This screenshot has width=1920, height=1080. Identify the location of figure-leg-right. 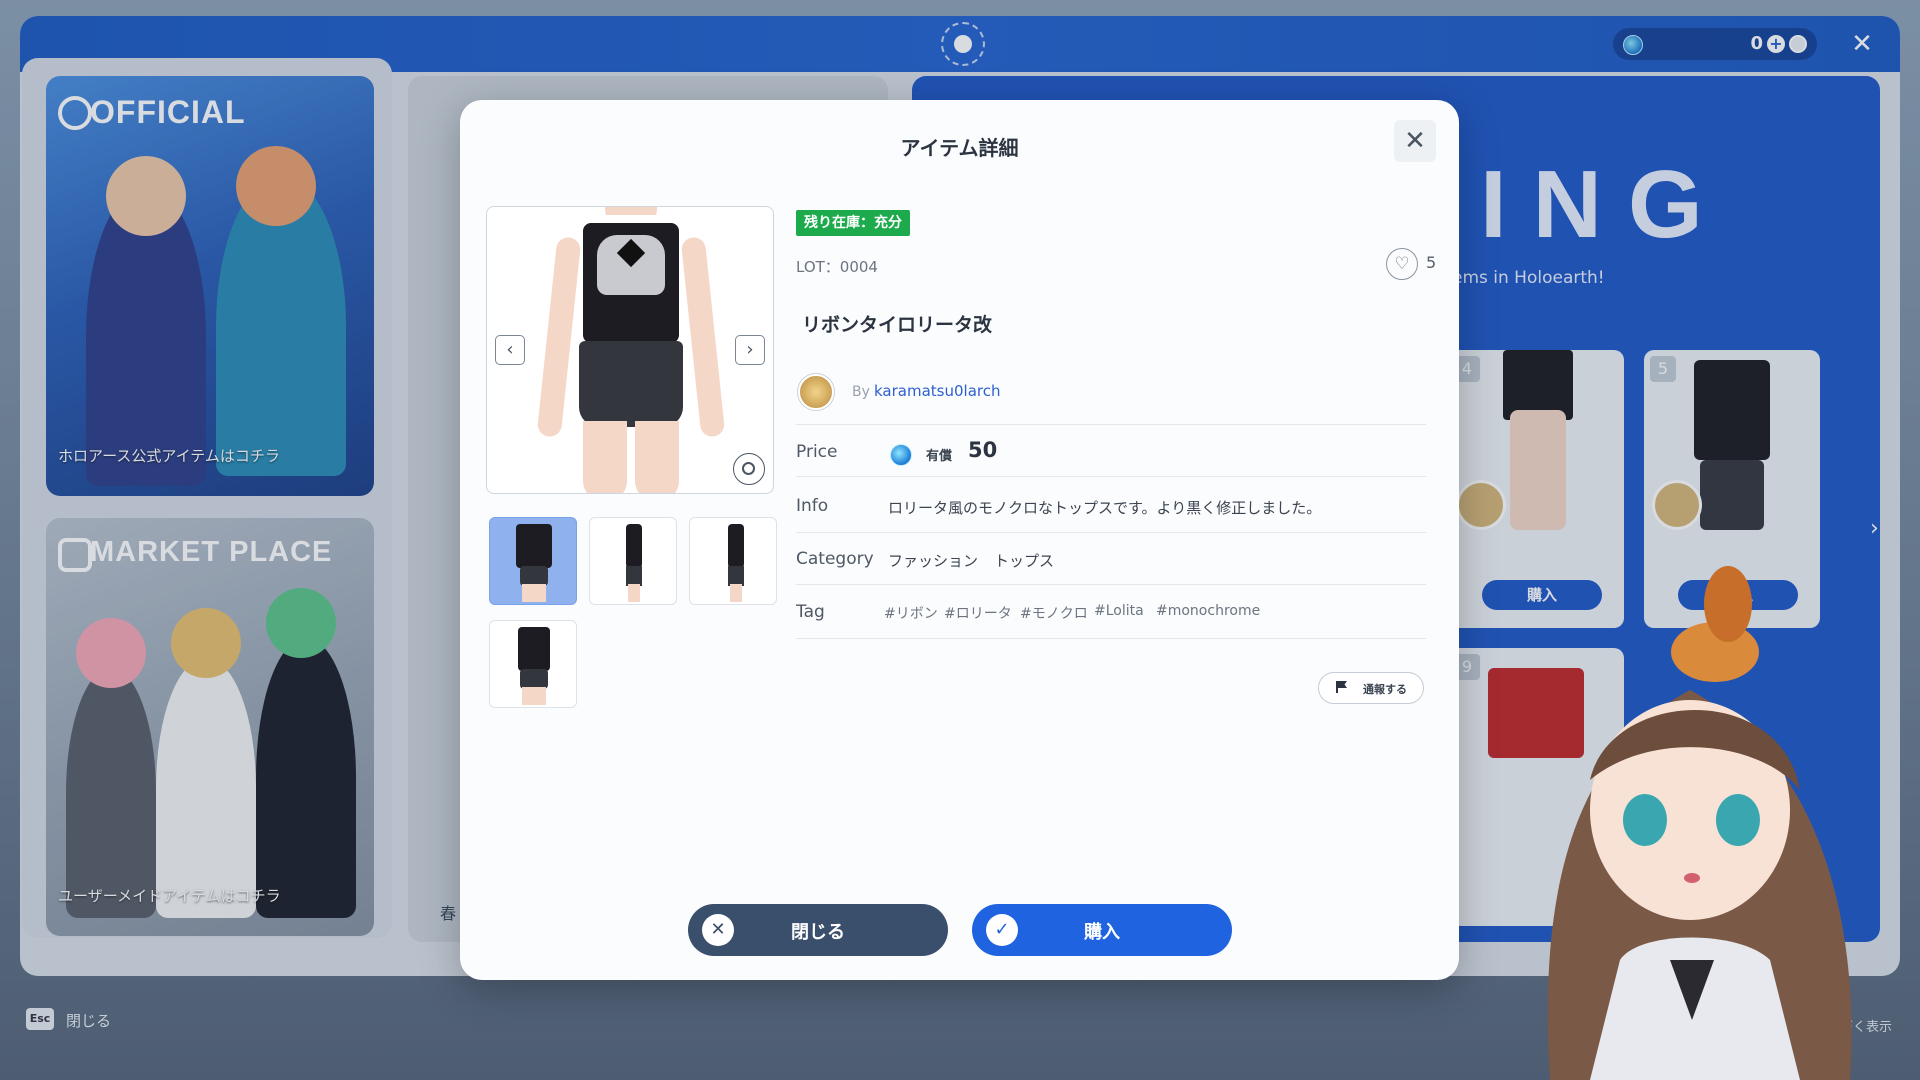
(657, 457).